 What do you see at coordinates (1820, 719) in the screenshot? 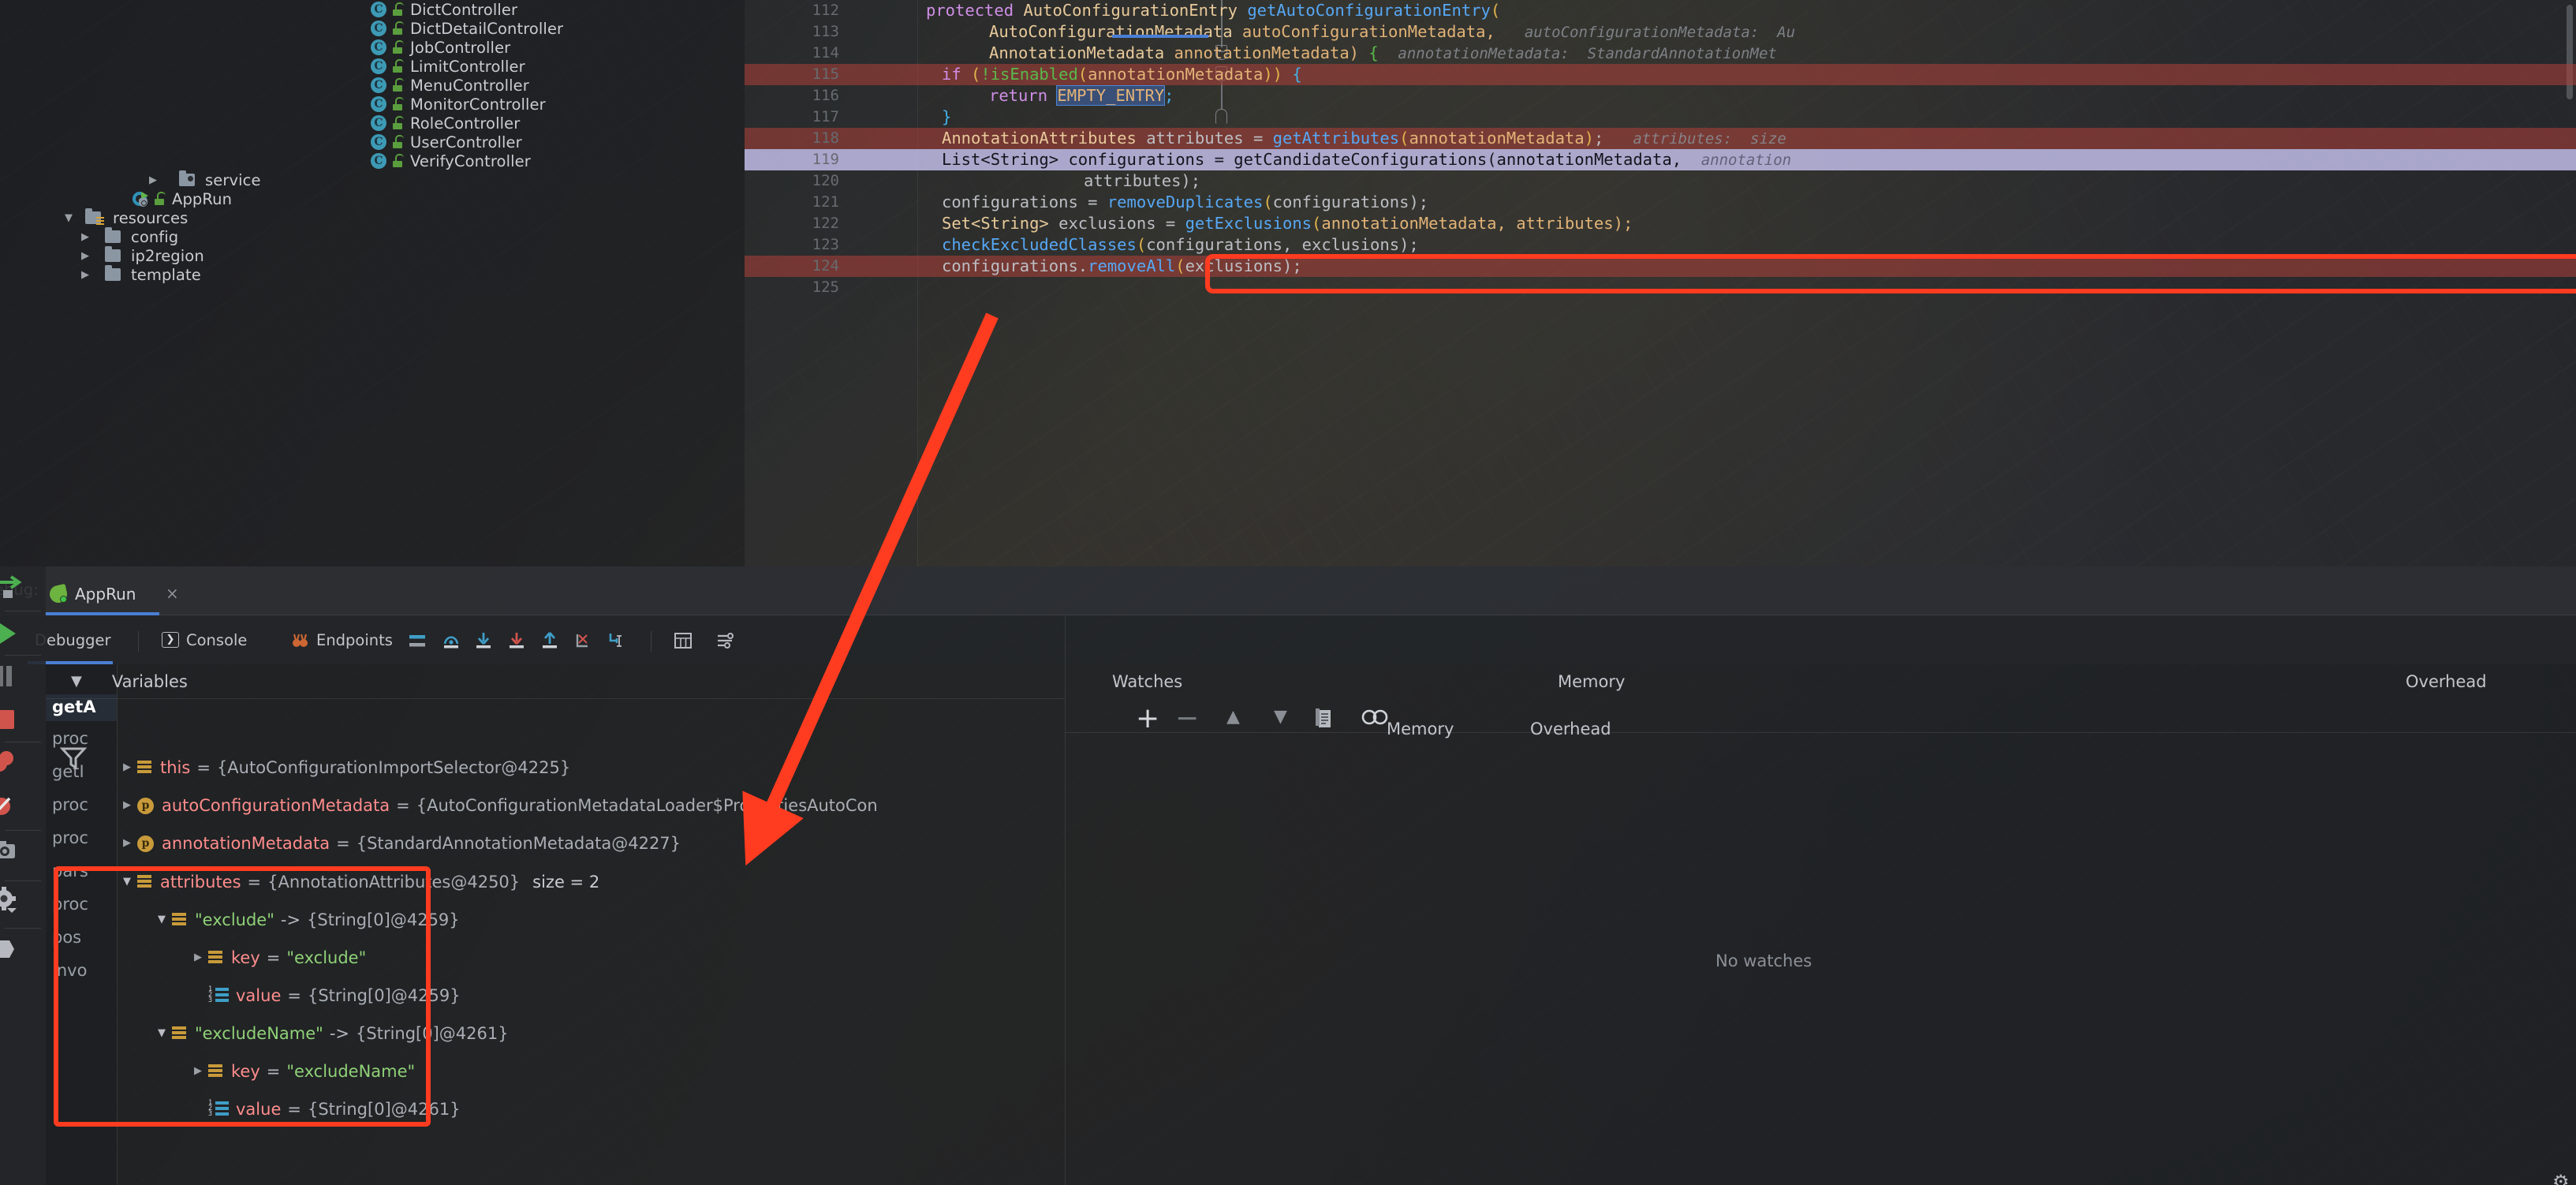
I see `watches-toolbar: + − ▲ ▼` at bounding box center [1820, 719].